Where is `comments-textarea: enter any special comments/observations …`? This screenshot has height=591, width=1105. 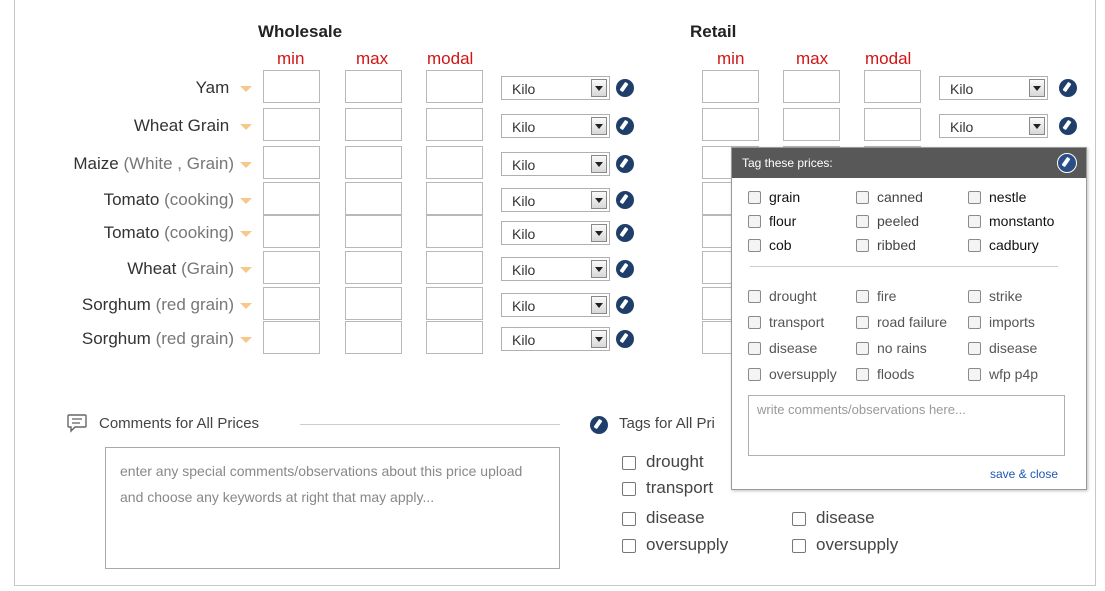
comments-textarea: enter any special comments/observations … is located at coordinates (332, 508).